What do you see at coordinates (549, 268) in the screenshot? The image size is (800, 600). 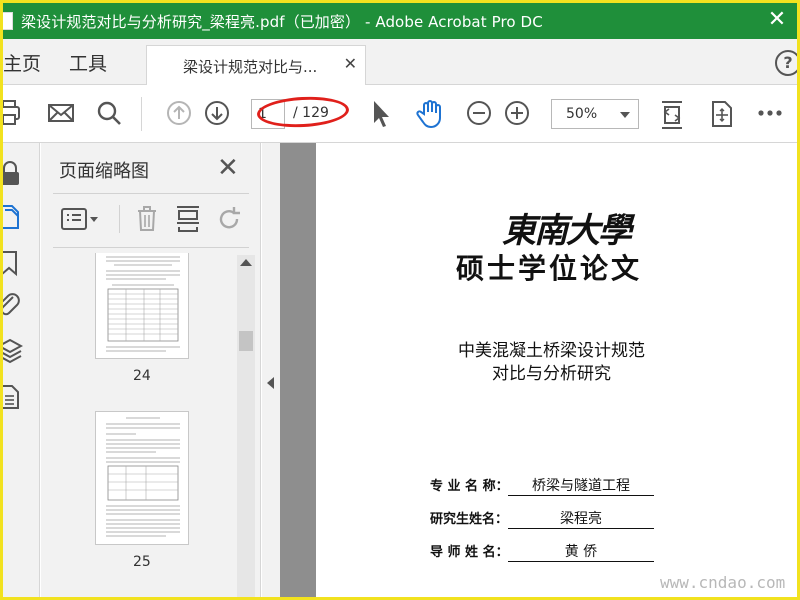 I see `degree-title: 硕士学位论文` at bounding box center [549, 268].